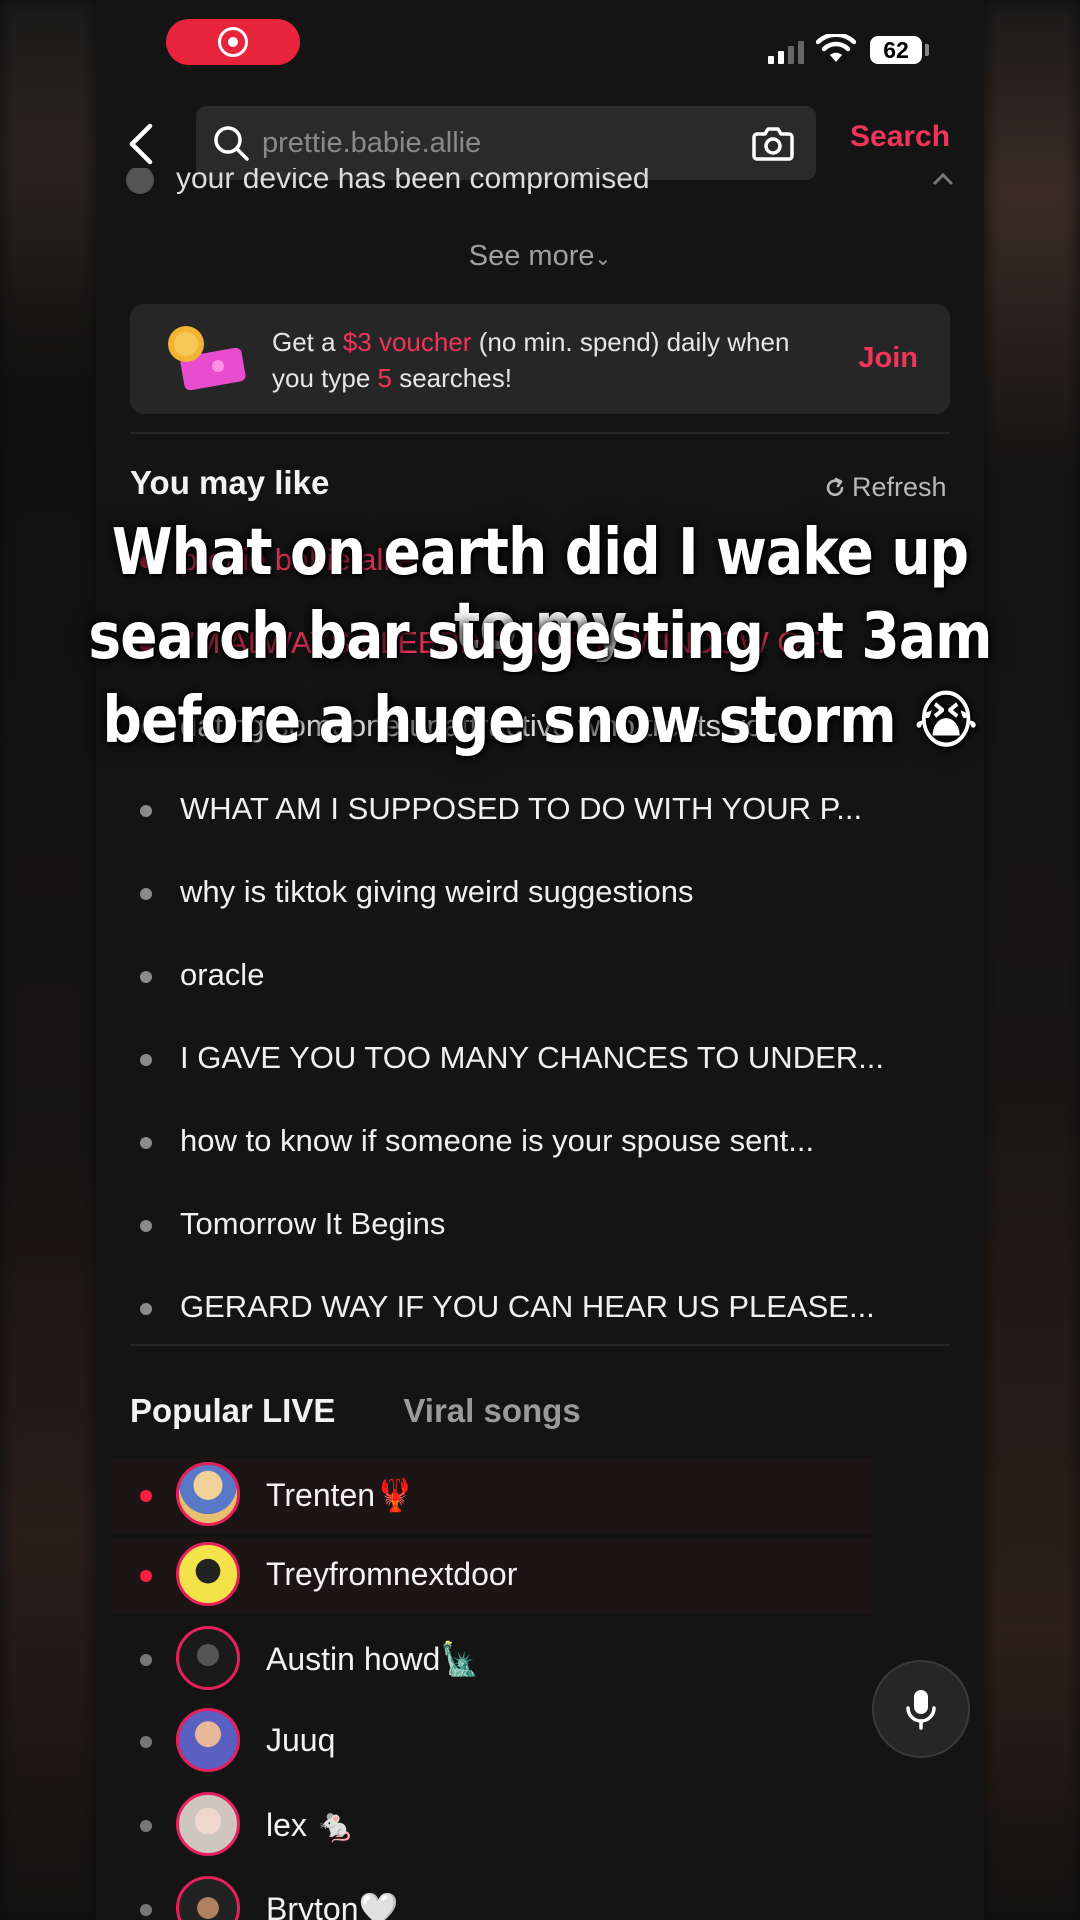 Image resolution: width=1080 pixels, height=1920 pixels. What do you see at coordinates (392, 1574) in the screenshot?
I see `live-user-name: Treyfromnextdoor` at bounding box center [392, 1574].